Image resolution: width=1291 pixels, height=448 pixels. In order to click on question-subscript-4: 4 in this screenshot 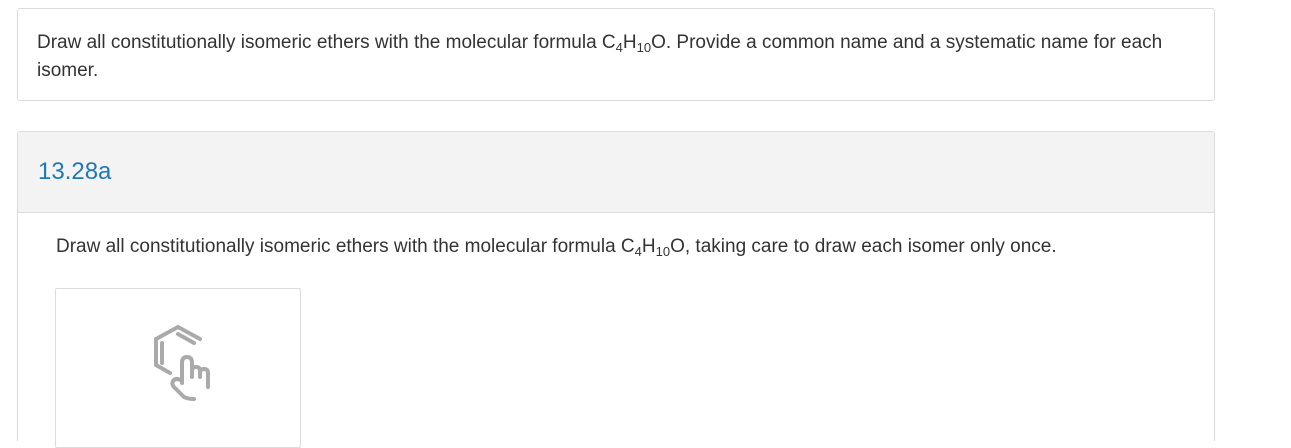, I will do `click(638, 251)`.